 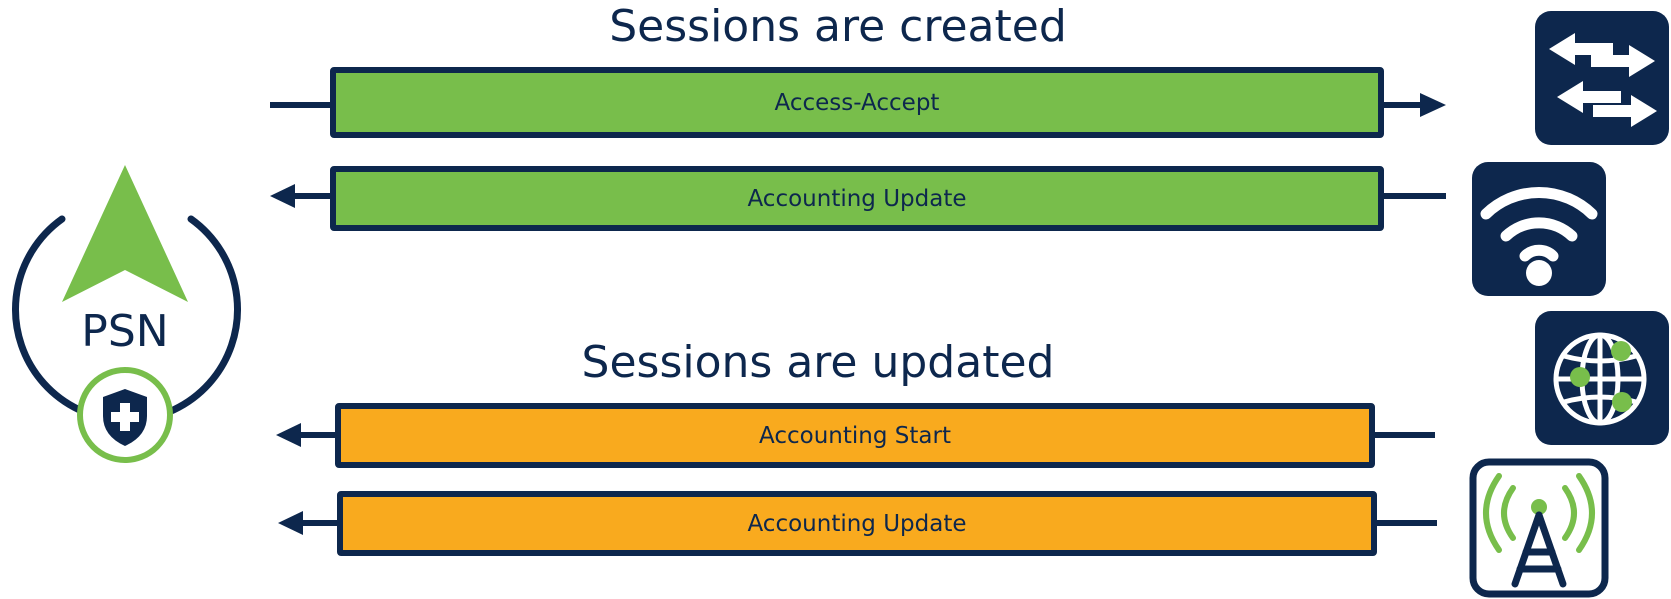 I want to click on message-label: Access-Accept, so click(x=857, y=102).